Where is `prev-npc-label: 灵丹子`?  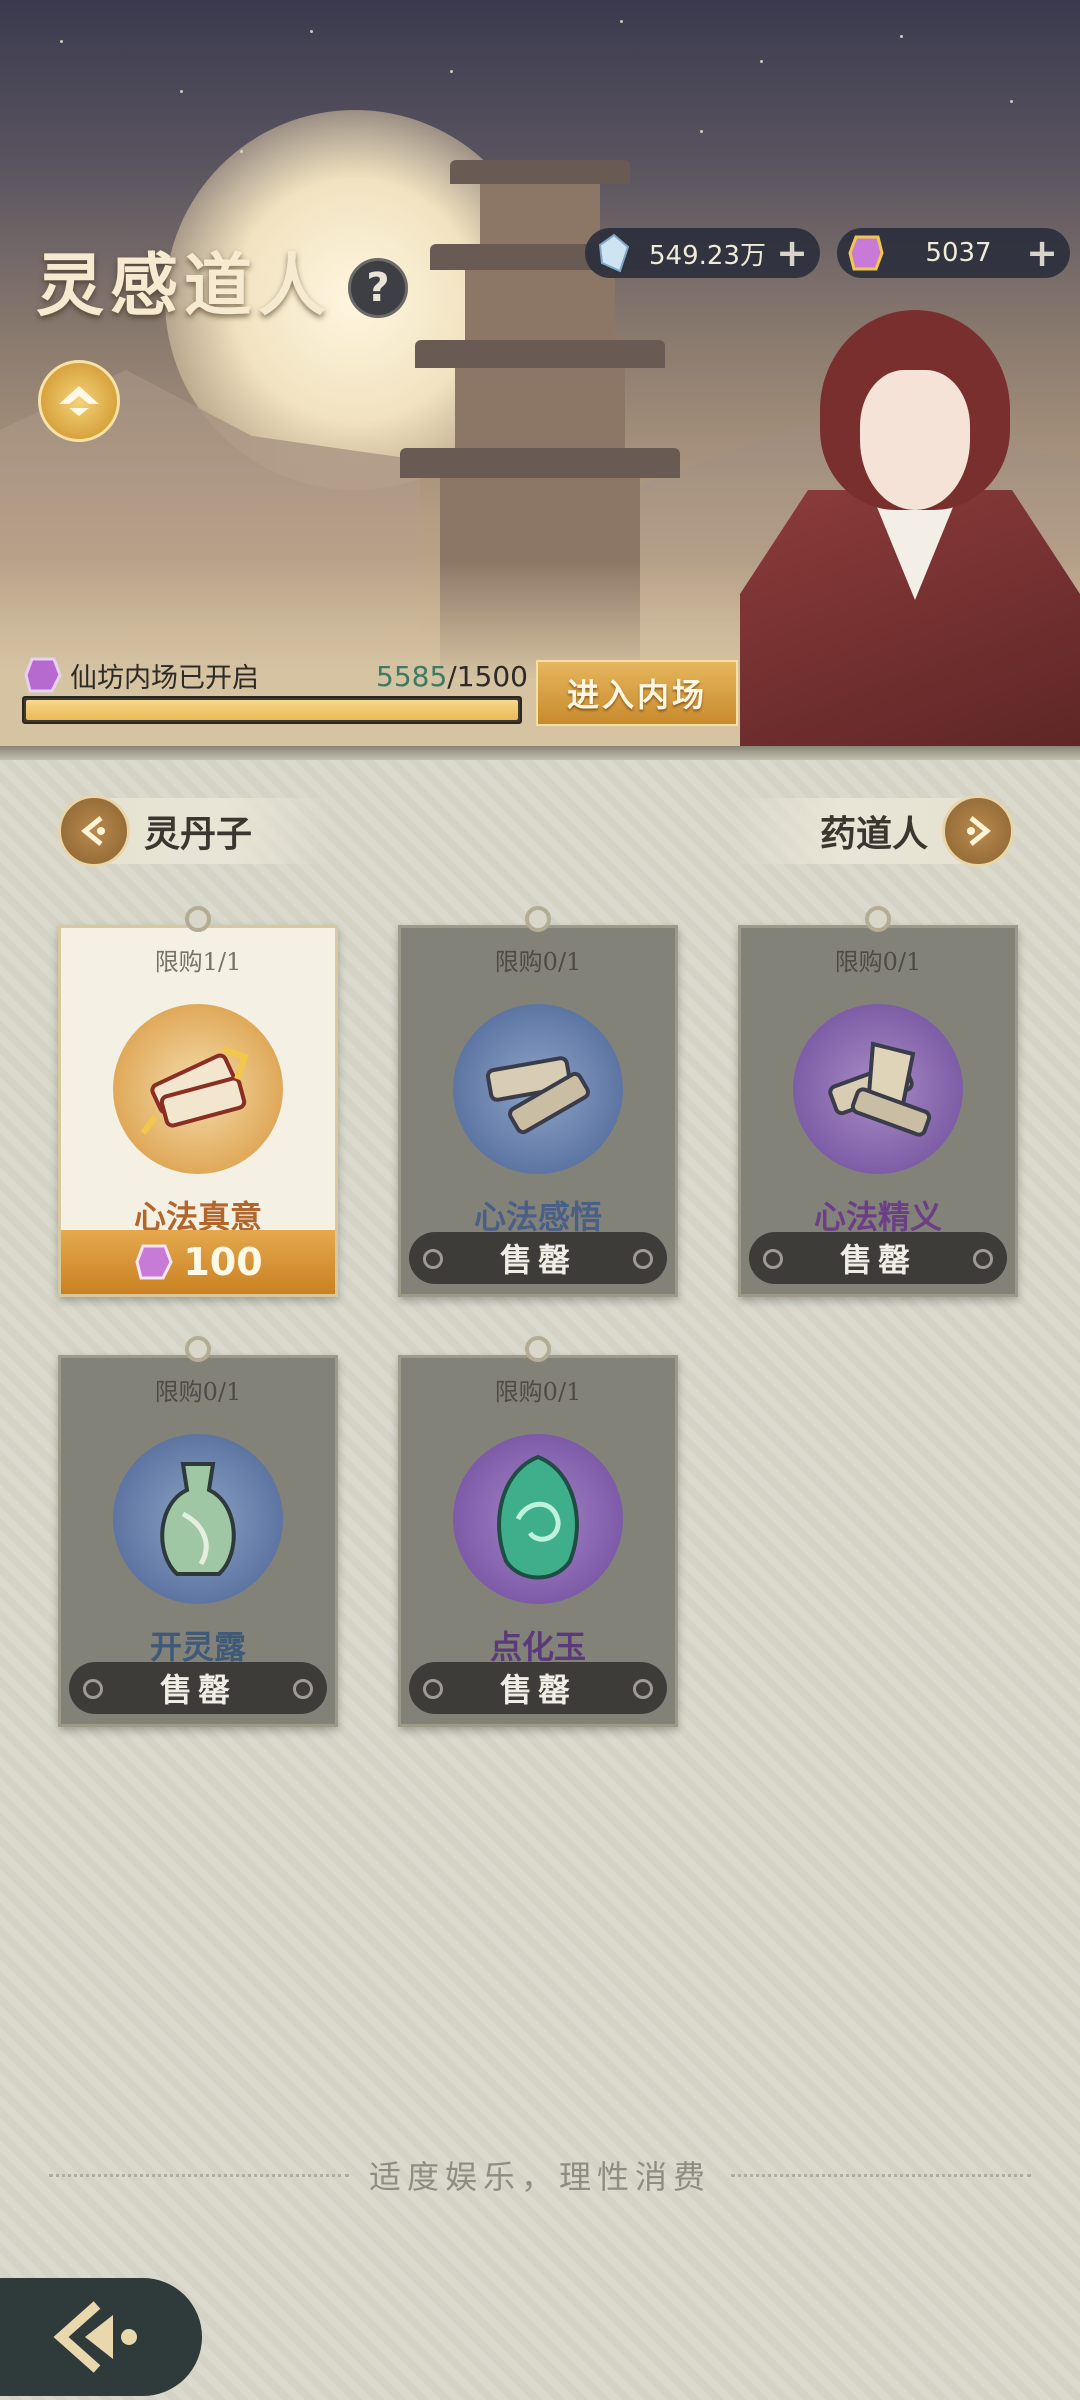
prev-npc-label: 灵丹子 is located at coordinates (198, 834).